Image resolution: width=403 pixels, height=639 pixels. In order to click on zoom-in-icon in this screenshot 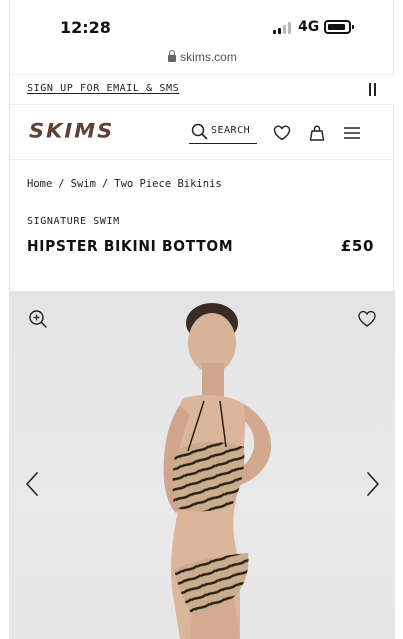, I will do `click(38, 319)`.